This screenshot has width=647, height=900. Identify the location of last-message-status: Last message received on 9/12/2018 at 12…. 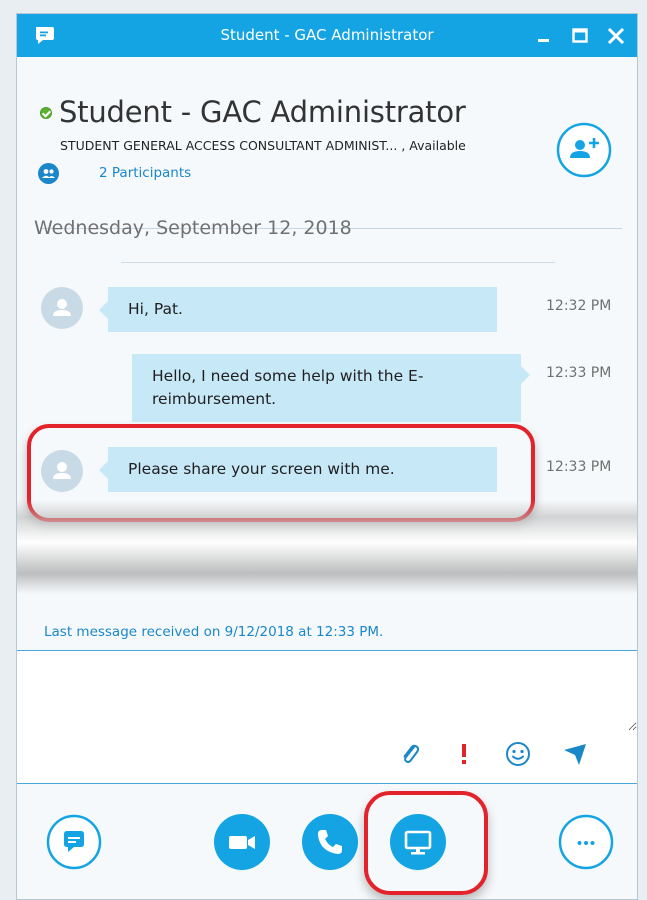
(214, 632).